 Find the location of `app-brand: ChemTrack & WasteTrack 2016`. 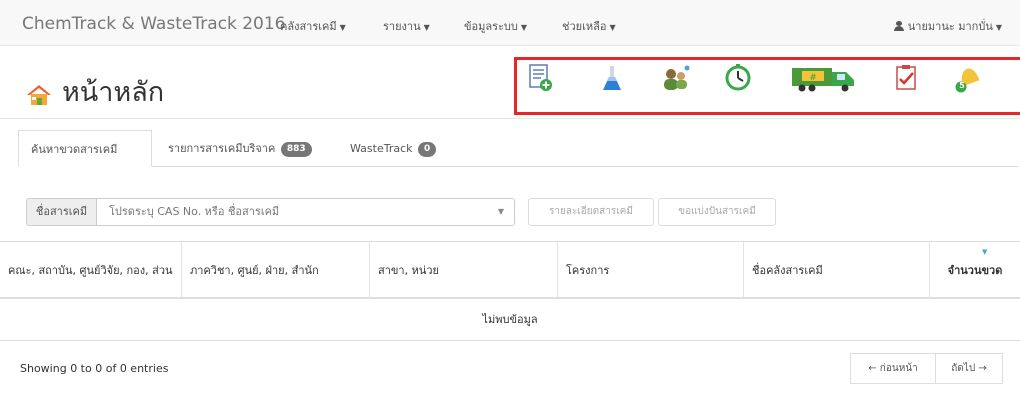

app-brand: ChemTrack & WasteTrack 2016 is located at coordinates (153, 24).